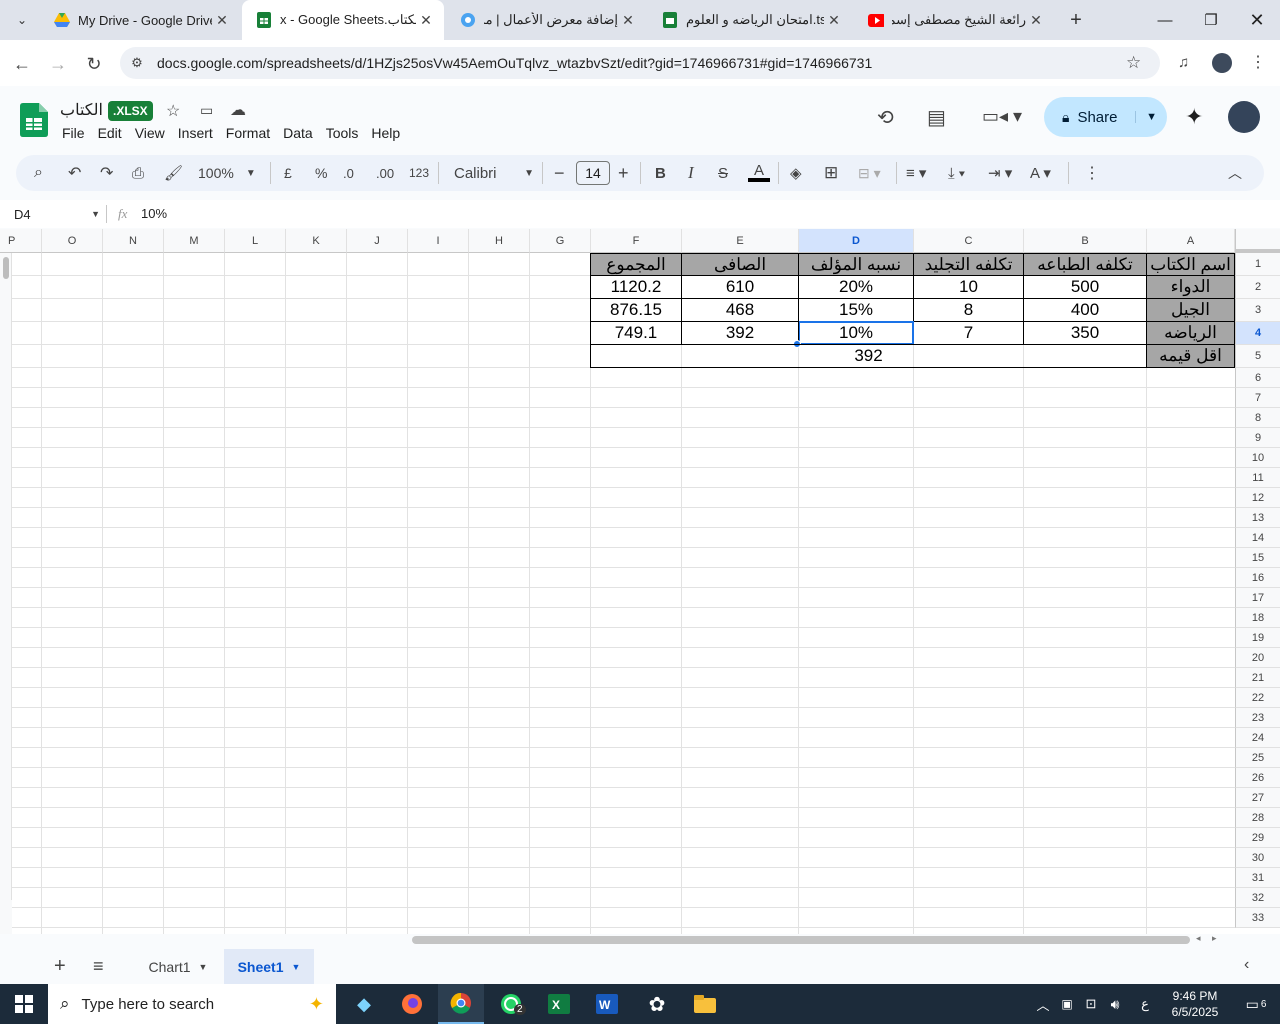 The image size is (1280, 1024). Describe the element at coordinates (34, 122) in the screenshot. I see `sheets-logo-icon` at that location.